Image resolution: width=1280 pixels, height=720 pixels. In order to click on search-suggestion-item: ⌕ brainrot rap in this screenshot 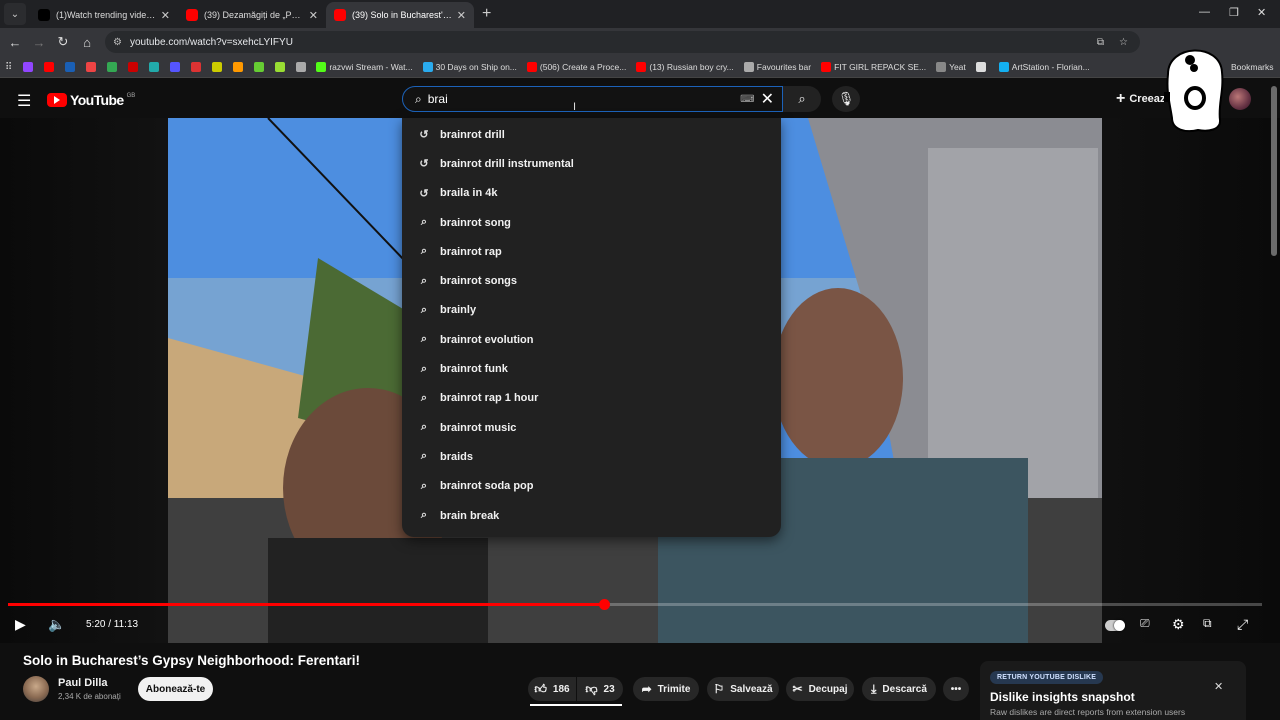, I will do `click(591, 251)`.